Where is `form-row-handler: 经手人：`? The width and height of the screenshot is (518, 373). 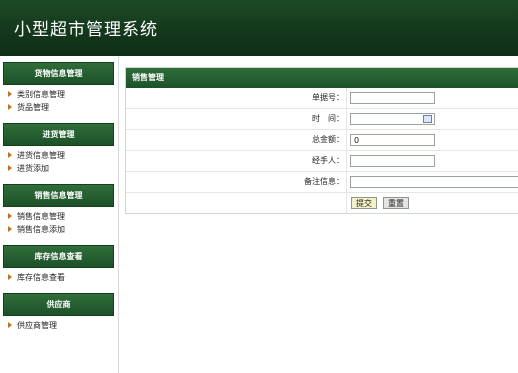 form-row-handler: 经手人： is located at coordinates (322, 161).